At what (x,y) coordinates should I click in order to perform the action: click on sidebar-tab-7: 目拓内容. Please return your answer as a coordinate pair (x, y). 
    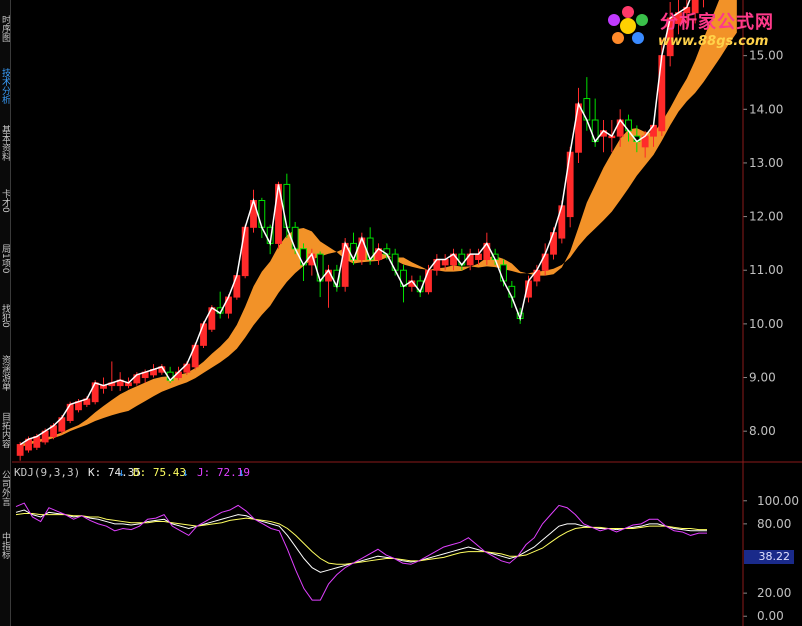
    Looking at the image, I should click on (5, 430).